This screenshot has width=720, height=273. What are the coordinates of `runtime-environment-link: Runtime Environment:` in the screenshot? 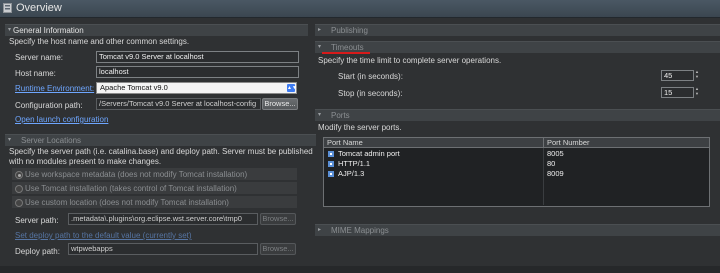 It's located at (54, 88).